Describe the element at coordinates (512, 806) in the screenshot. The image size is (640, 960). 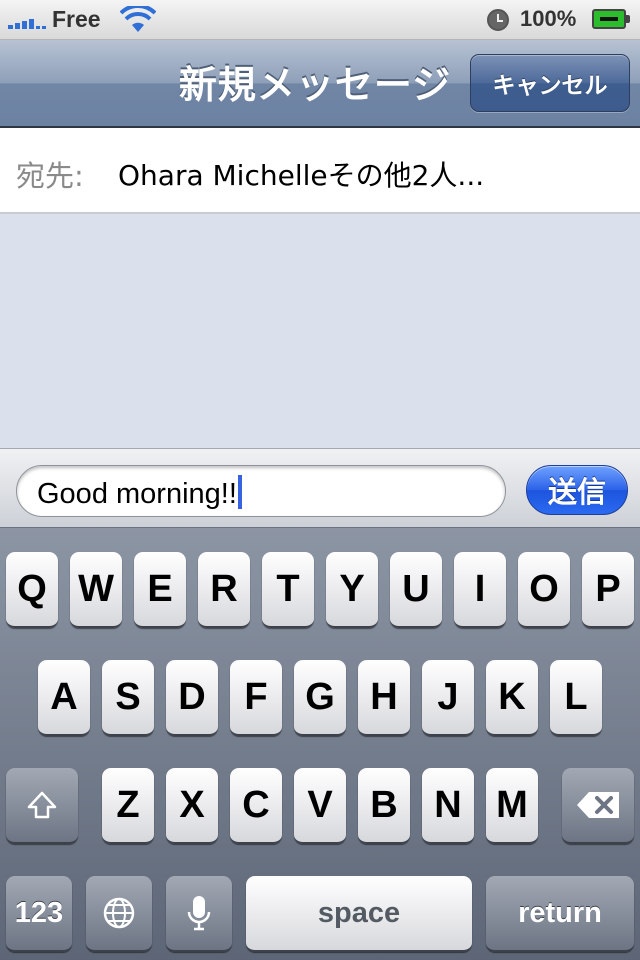
I see `key-m: M` at that location.